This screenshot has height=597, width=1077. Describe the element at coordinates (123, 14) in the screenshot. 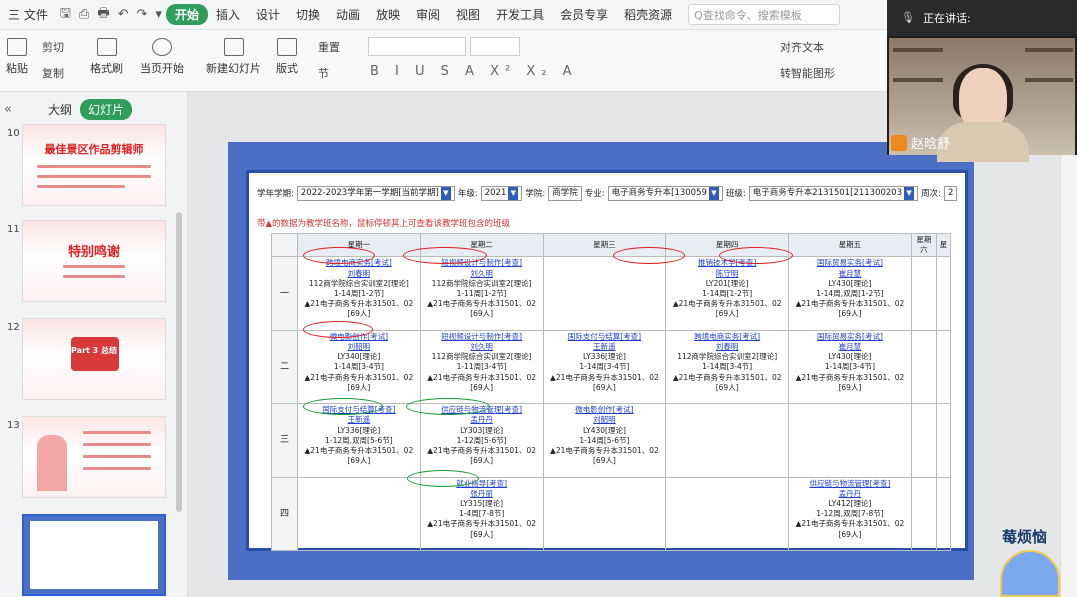

I see `undo-icon: ↶` at that location.